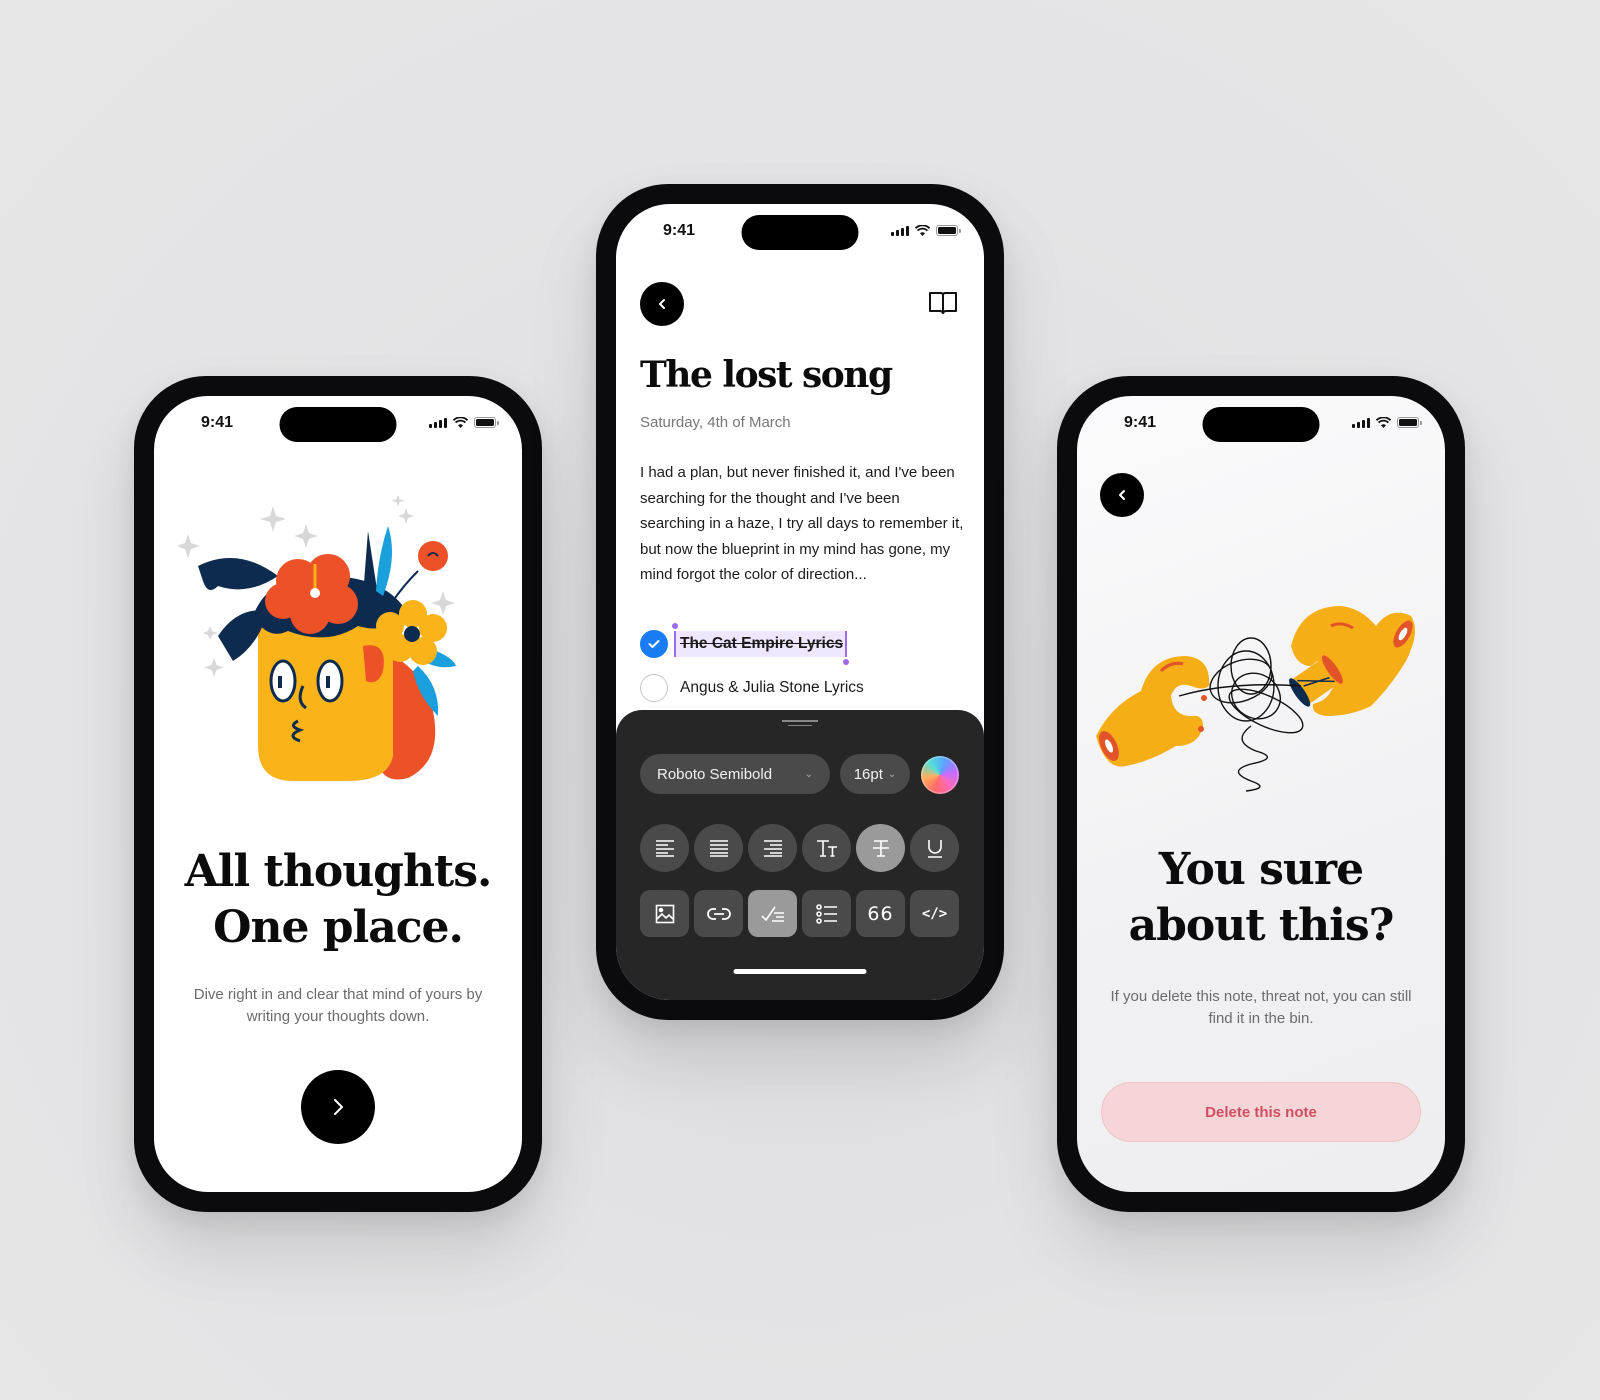 Image resolution: width=1600 pixels, height=1400 pixels. What do you see at coordinates (654, 688) in the screenshot?
I see `checkbox-unchecked` at bounding box center [654, 688].